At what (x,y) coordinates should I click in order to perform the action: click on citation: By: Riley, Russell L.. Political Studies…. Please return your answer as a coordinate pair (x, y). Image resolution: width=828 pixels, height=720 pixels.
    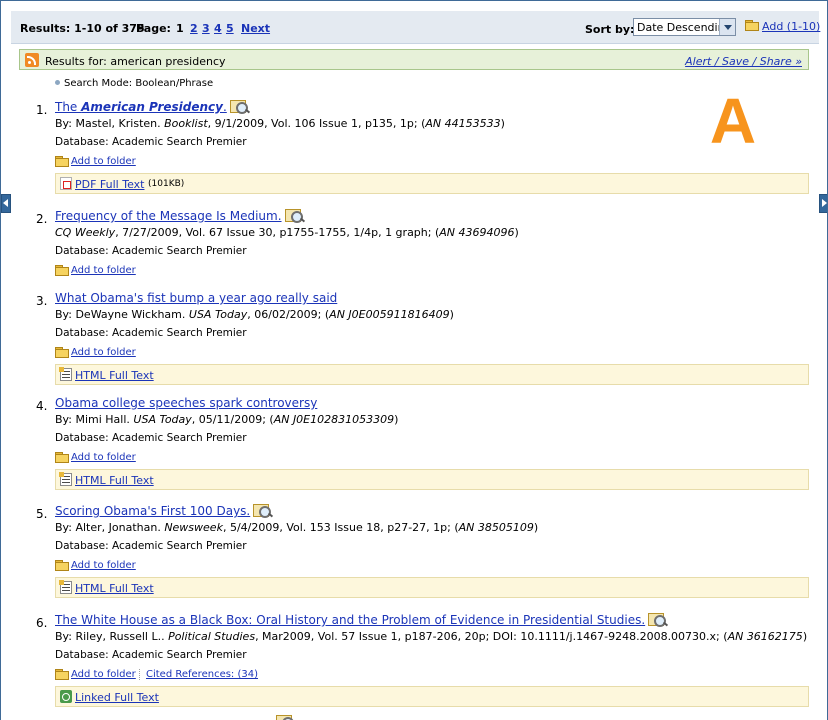
    Looking at the image, I should click on (431, 636).